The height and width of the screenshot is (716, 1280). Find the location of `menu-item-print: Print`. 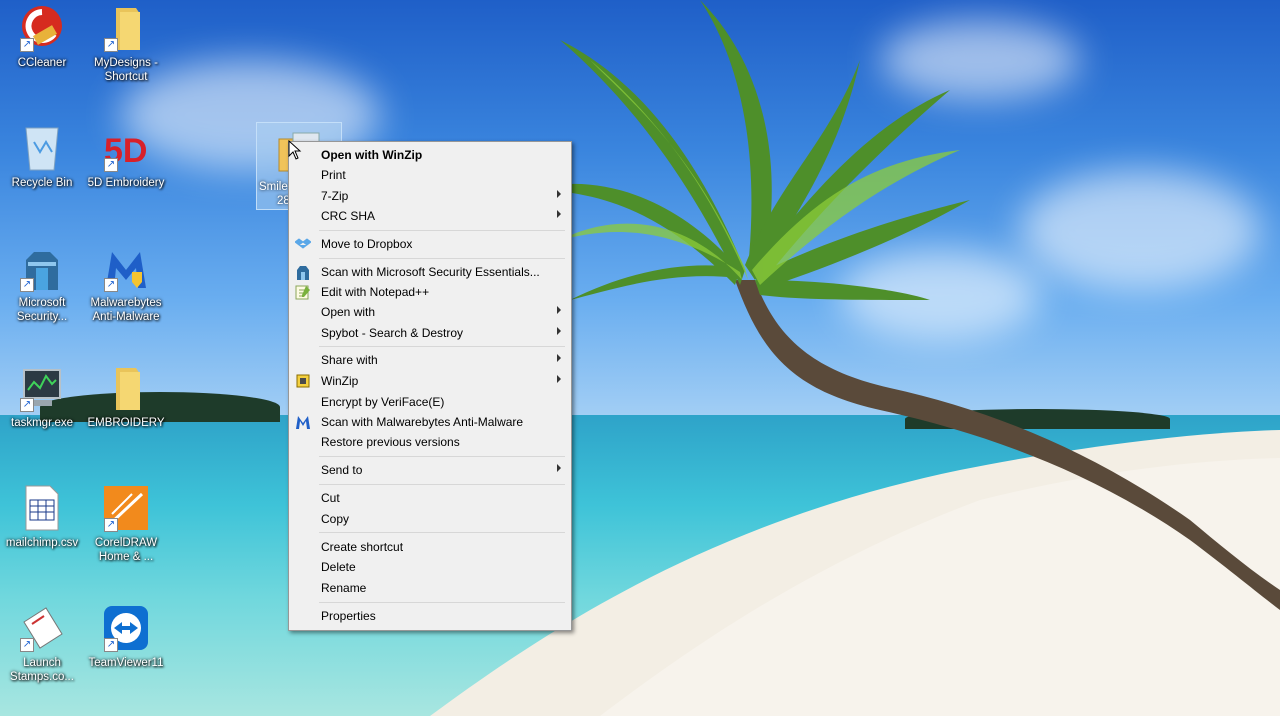

menu-item-print: Print is located at coordinates (430, 175).